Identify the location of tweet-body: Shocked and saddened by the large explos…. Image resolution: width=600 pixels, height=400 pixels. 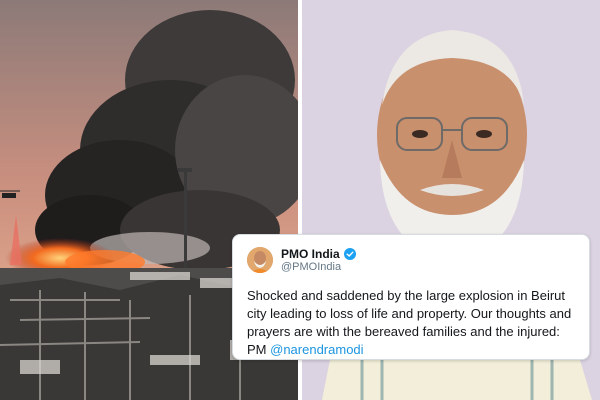
(412, 323).